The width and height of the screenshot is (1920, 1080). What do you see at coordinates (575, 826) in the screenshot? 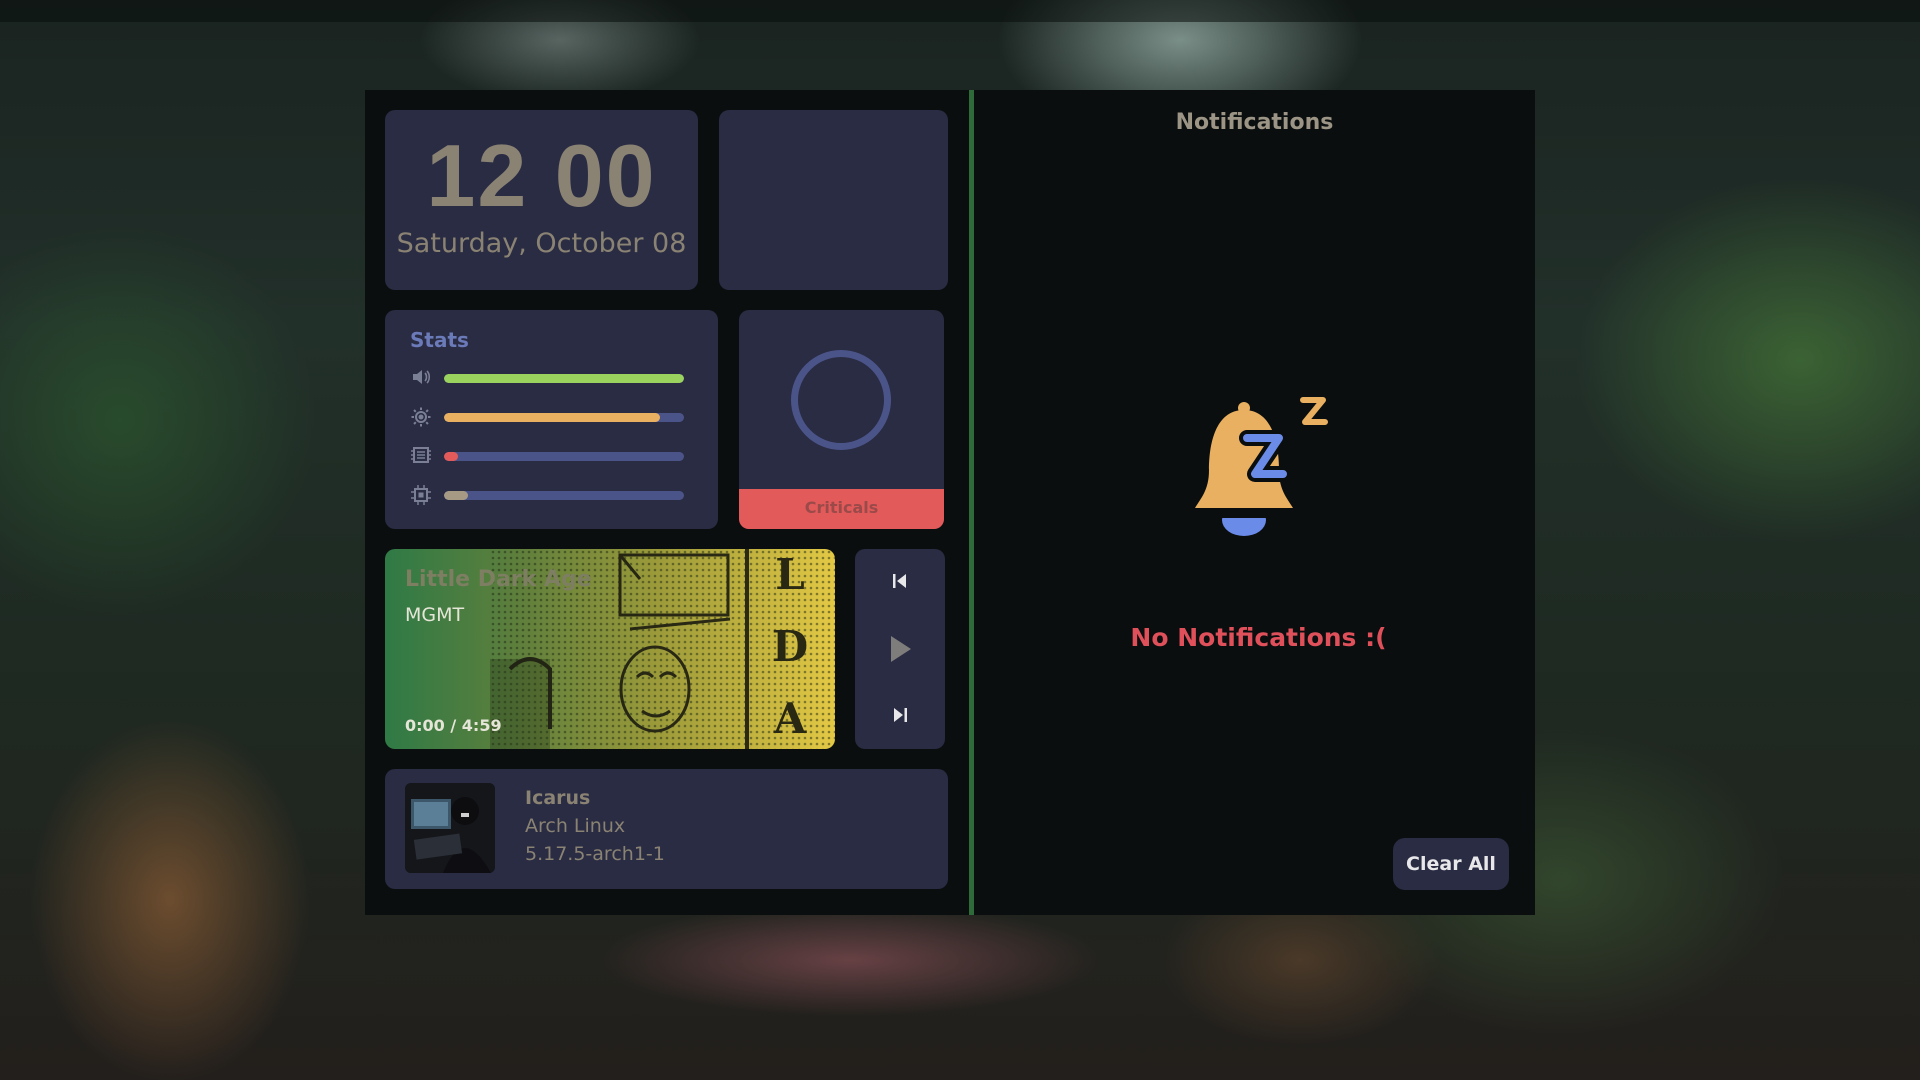
I see `os-name: Arch Linux` at bounding box center [575, 826].